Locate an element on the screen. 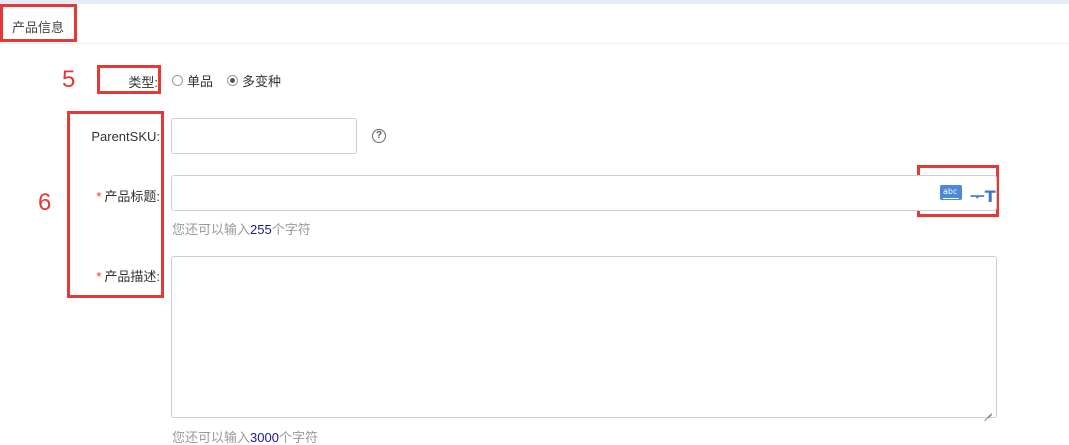 The width and height of the screenshot is (1069, 445). product-title-label: * 产品标题: is located at coordinates (115, 195).